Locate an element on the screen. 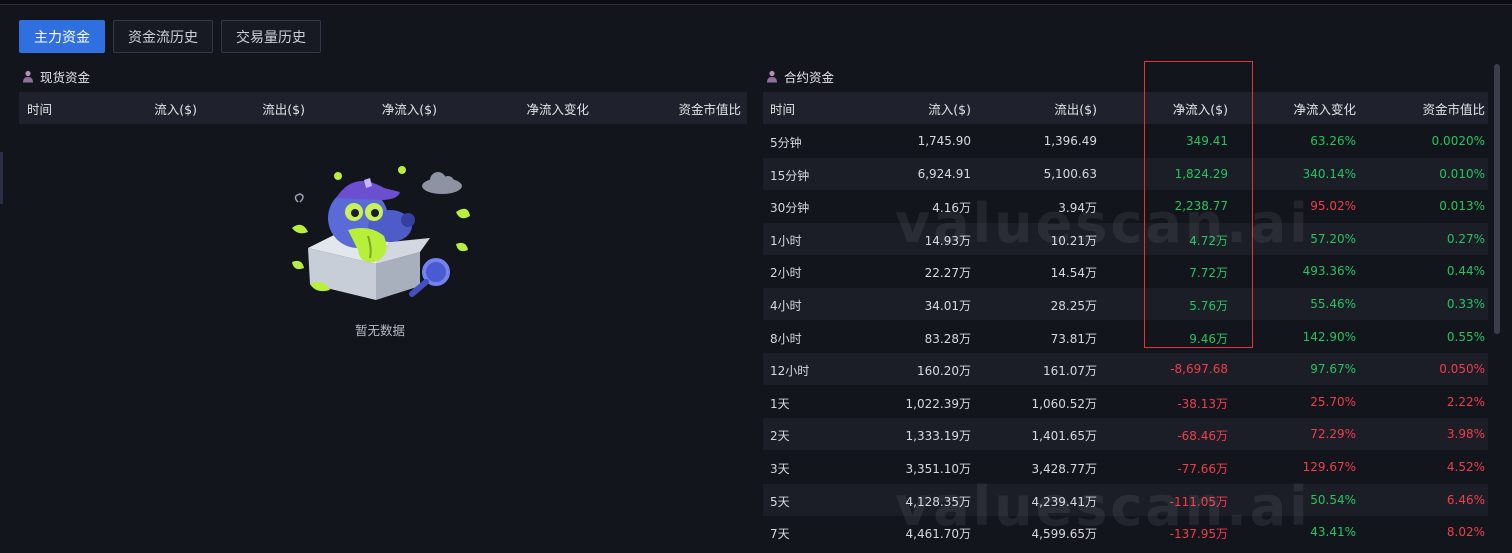 The image size is (1512, 553). table-row: 1小时 14.93万 10.21万 4.72万 57.20% 0.27% is located at coordinates (1125, 238).